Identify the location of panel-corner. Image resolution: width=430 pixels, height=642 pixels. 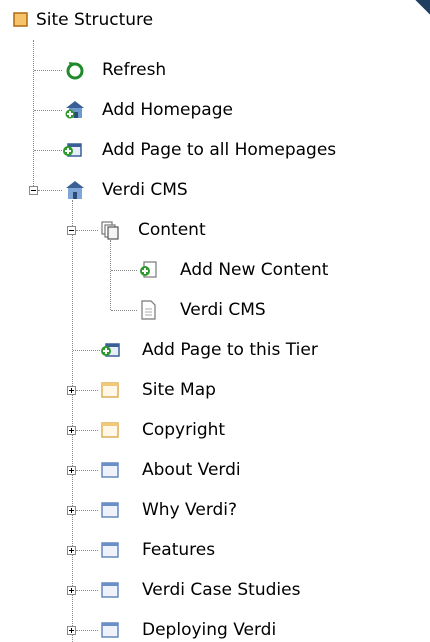
(422, 8).